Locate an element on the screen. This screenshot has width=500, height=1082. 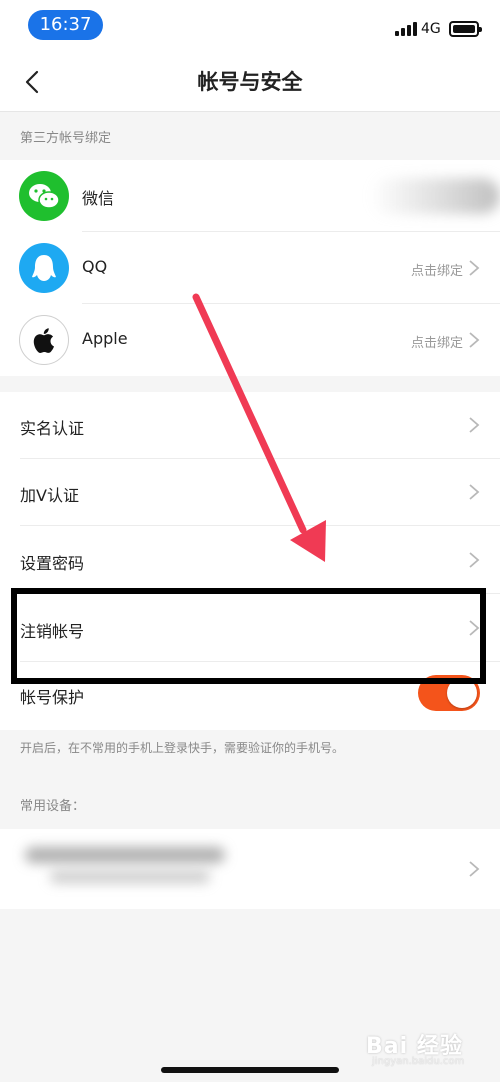
section-label-third-party: 第三方帐号绑定 is located at coordinates (66, 138).